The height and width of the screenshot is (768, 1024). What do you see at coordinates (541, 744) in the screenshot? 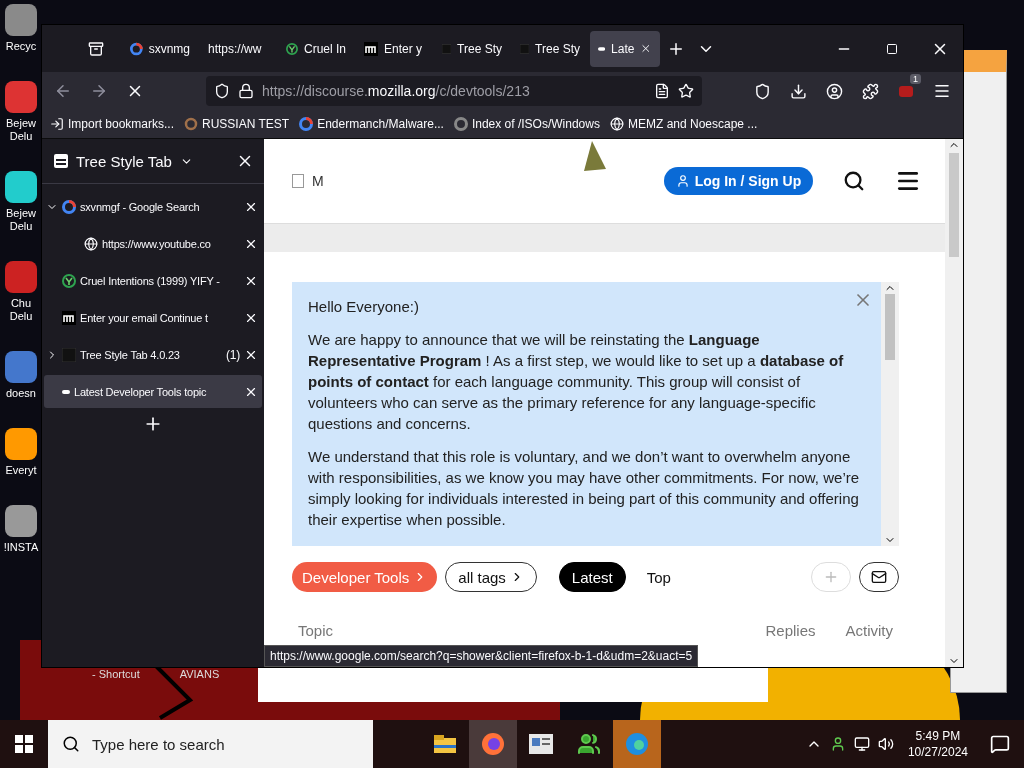
I see `newspaper-icon` at bounding box center [541, 744].